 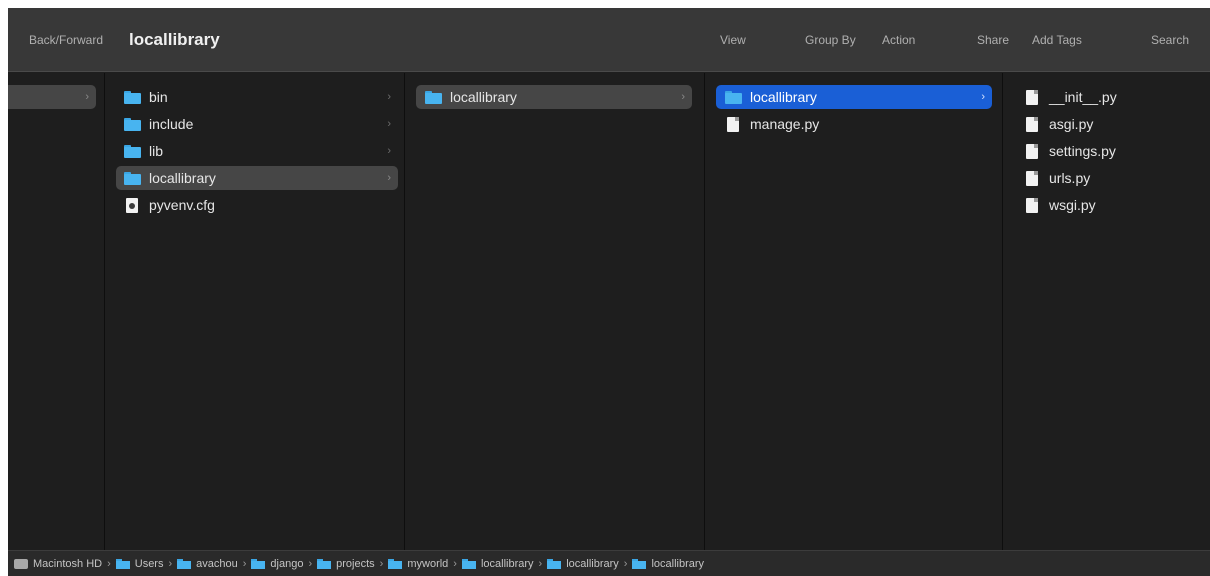 What do you see at coordinates (158, 97) in the screenshot?
I see `item-label: bin` at bounding box center [158, 97].